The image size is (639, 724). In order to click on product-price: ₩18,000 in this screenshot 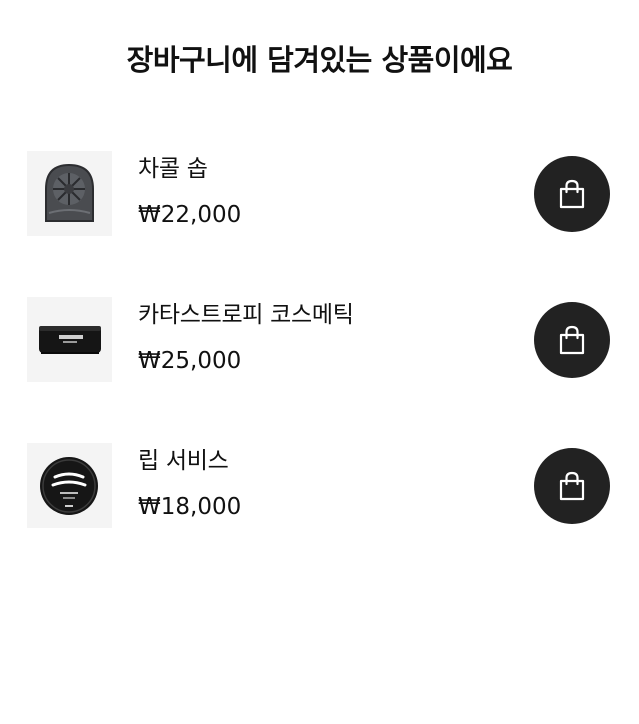, I will do `click(190, 507)`.